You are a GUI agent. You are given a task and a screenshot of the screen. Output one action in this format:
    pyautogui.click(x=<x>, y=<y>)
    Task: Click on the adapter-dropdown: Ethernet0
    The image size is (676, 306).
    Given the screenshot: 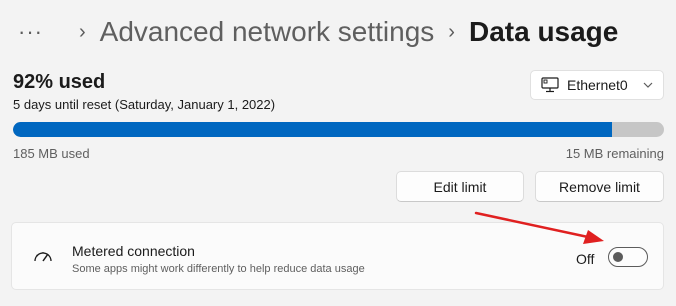 What is the action you would take?
    pyautogui.click(x=597, y=85)
    